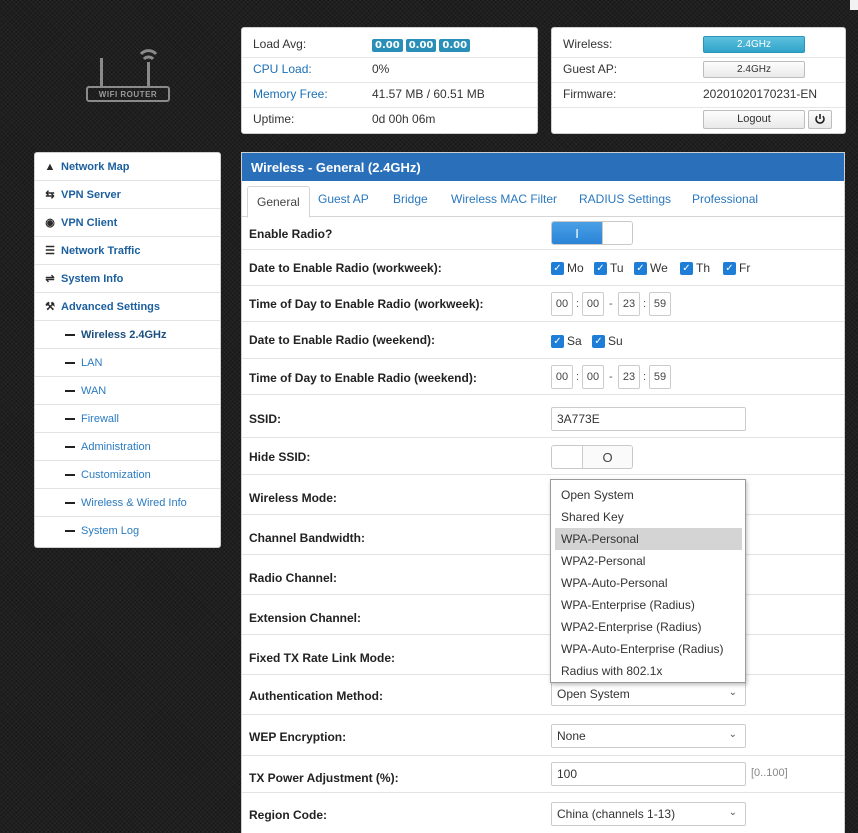  What do you see at coordinates (609, 268) in the screenshot?
I see `checkbox-tu: ✓ Tu` at bounding box center [609, 268].